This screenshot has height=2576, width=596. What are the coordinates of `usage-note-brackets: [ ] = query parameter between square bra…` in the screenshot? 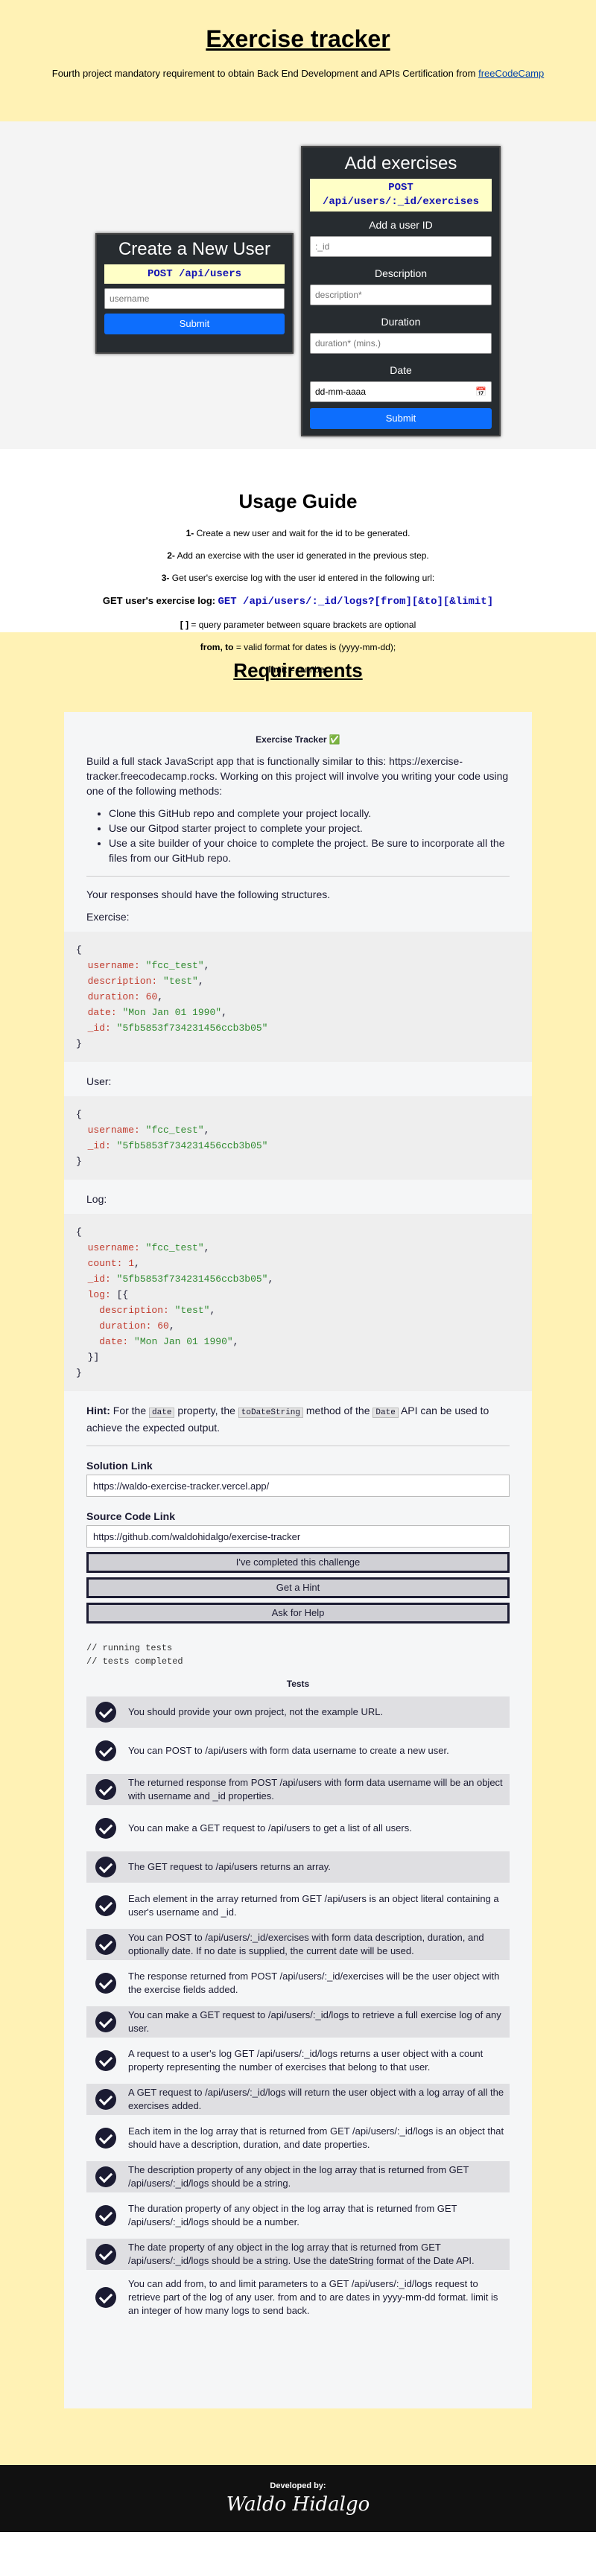 It's located at (298, 625).